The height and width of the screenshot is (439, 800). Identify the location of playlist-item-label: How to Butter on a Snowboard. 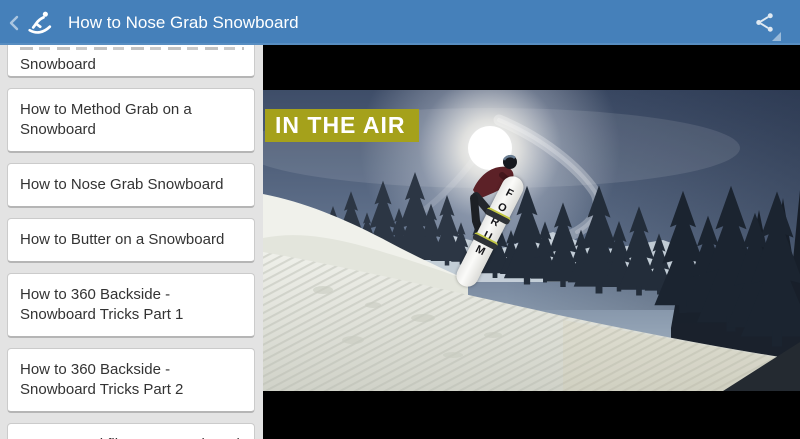
(122, 239).